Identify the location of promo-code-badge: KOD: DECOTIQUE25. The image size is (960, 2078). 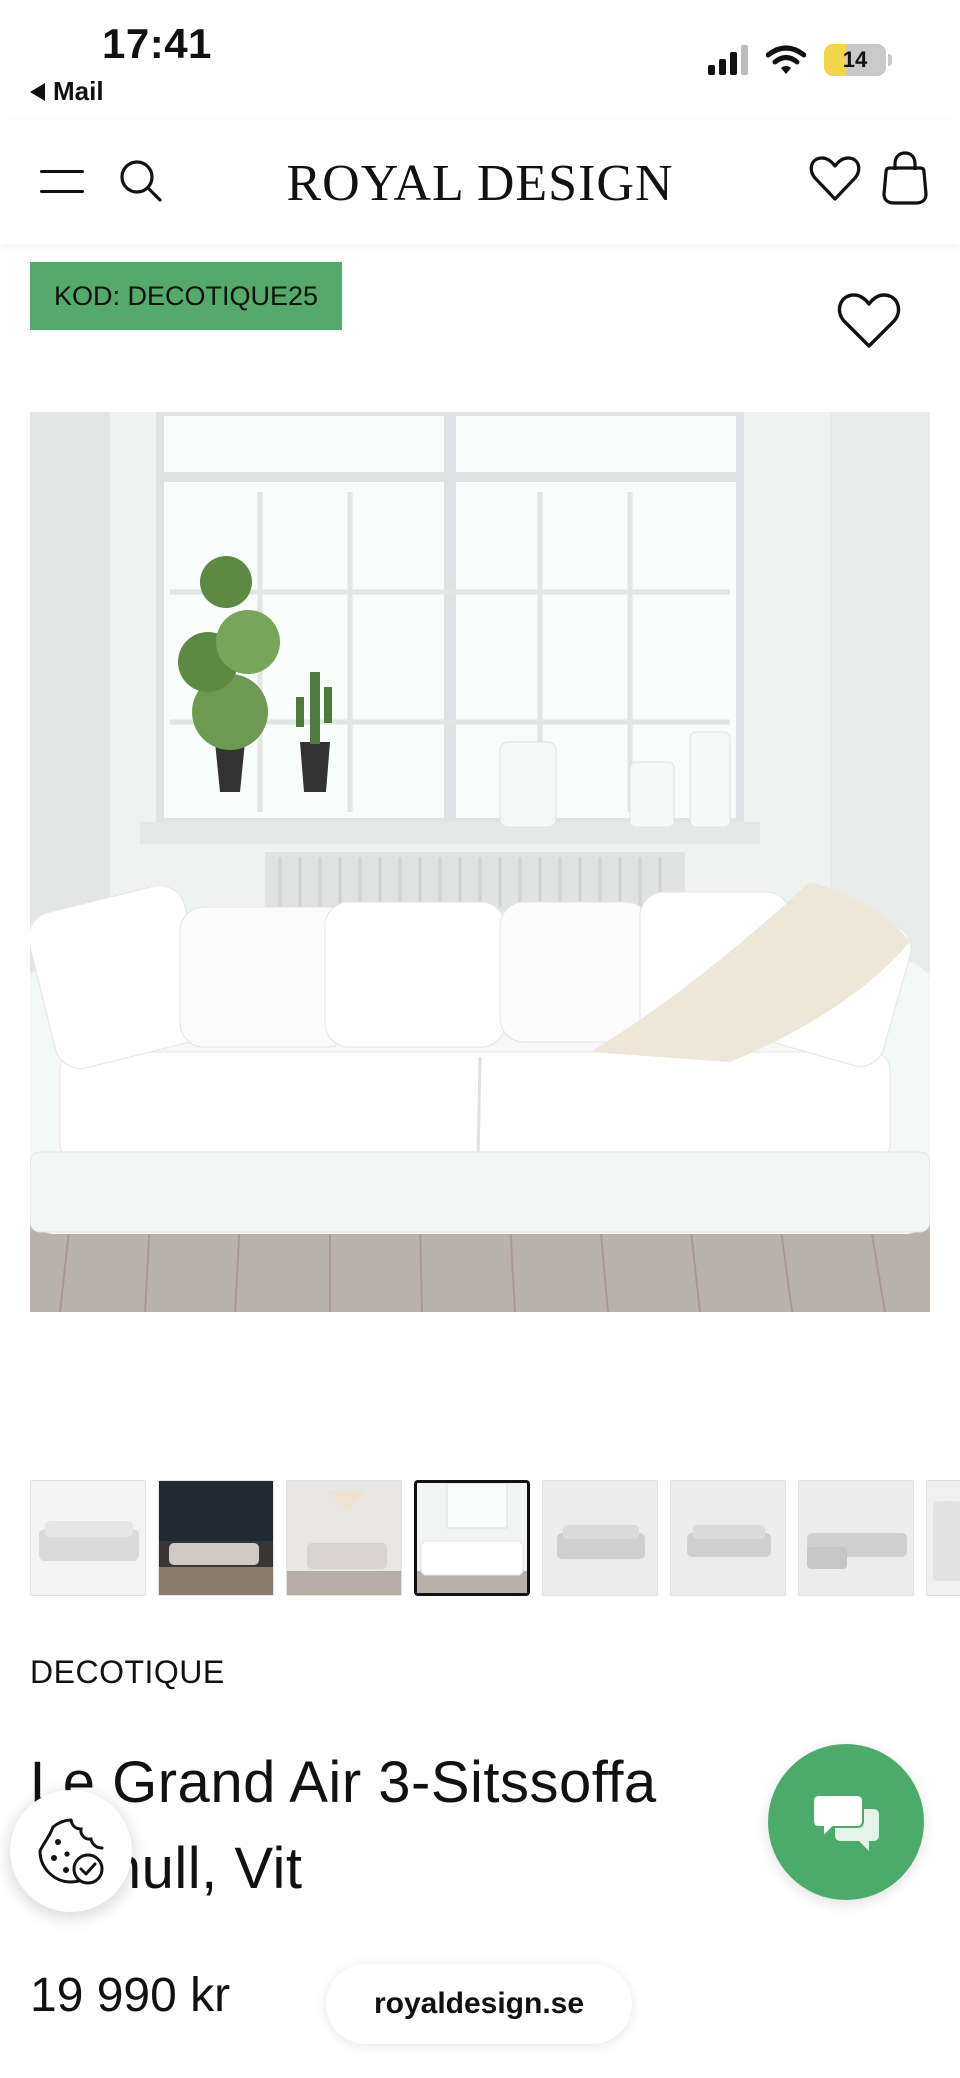
(186, 296).